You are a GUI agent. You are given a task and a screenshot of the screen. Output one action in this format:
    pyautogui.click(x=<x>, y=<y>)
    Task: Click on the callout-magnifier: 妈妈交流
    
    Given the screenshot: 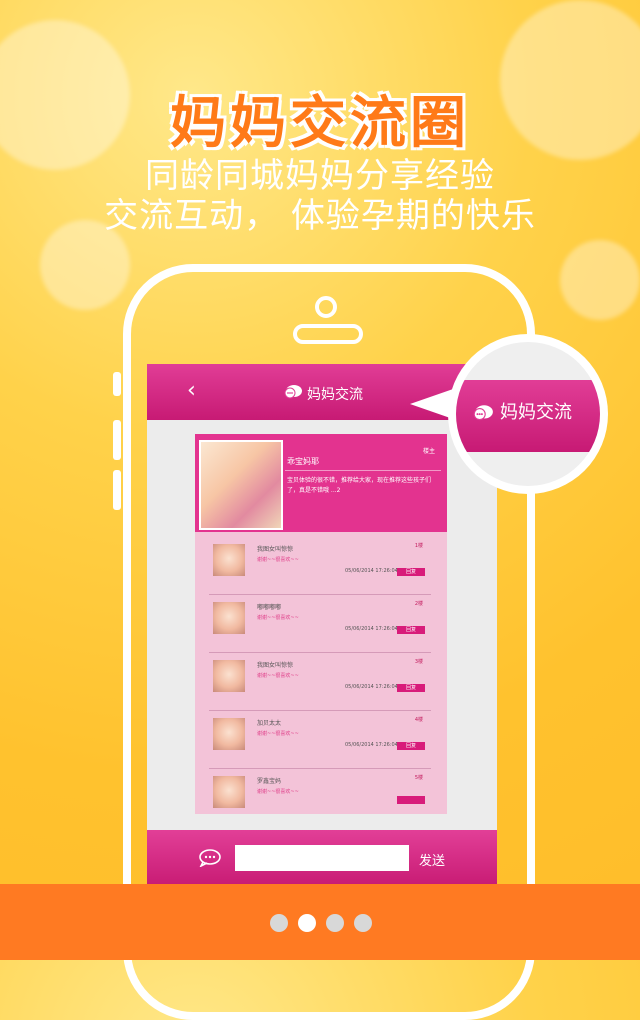 What is the action you would take?
    pyautogui.click(x=528, y=414)
    